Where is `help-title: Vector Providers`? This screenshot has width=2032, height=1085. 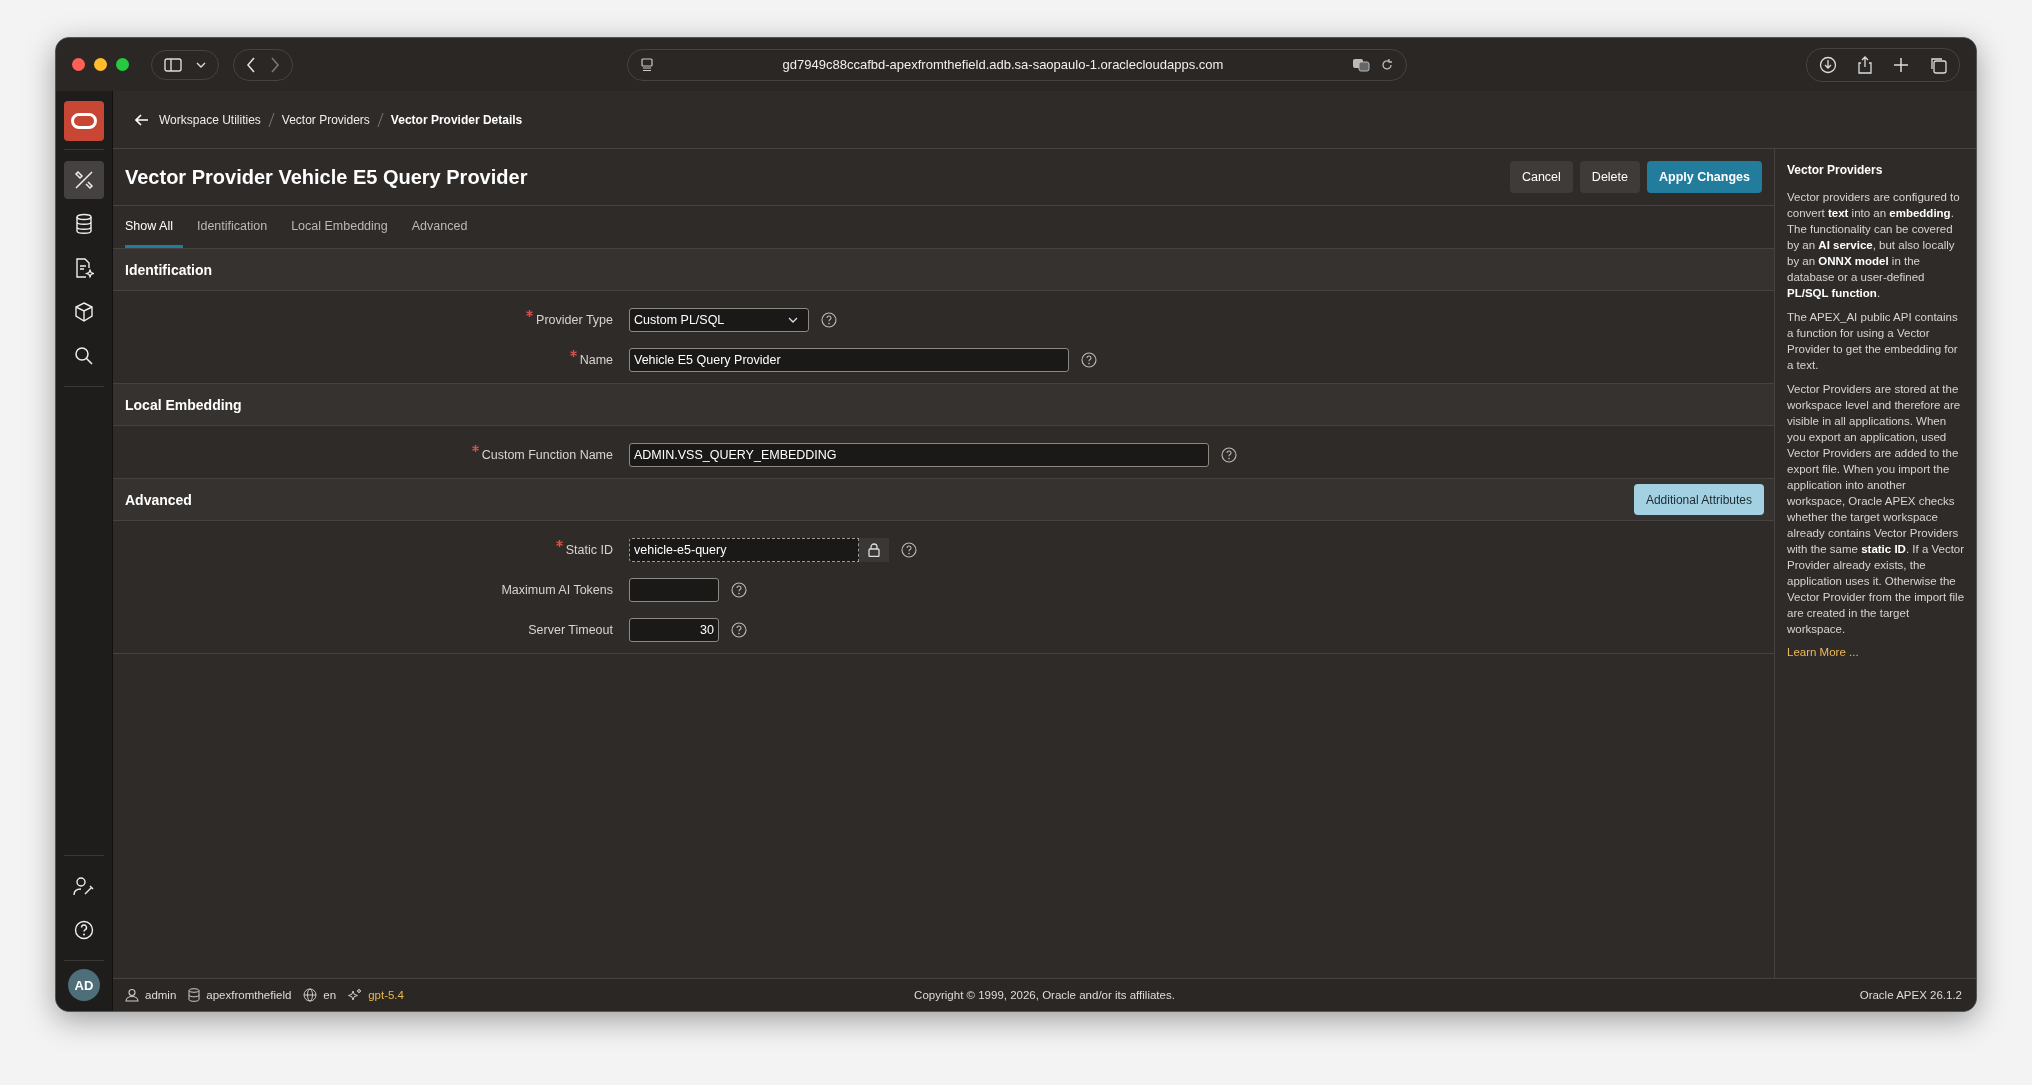
help-title: Vector Providers is located at coordinates (1835, 170).